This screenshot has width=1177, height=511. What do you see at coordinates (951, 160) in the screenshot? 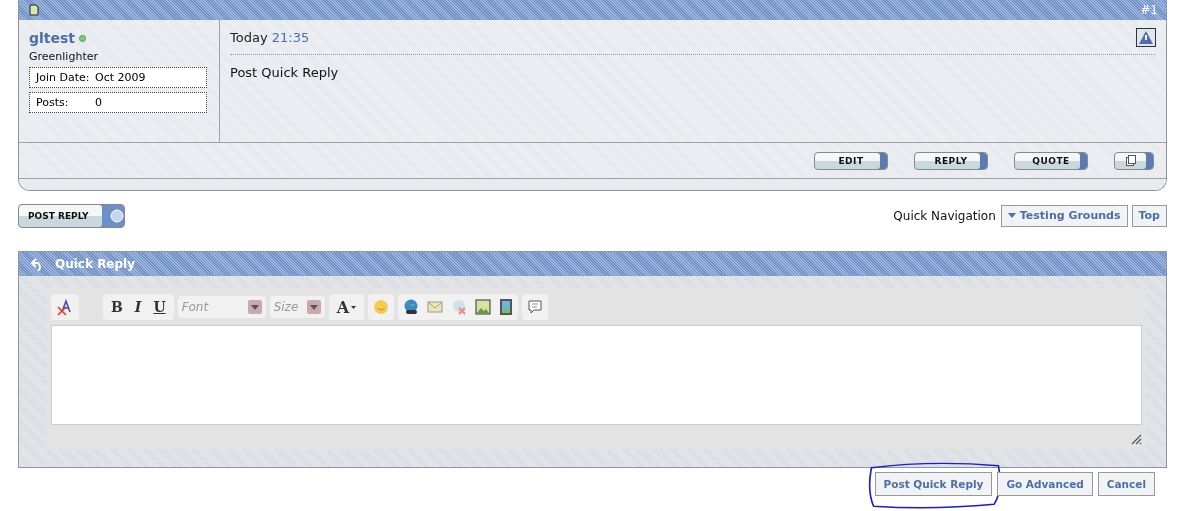
I see `post-action-button: REPLY` at bounding box center [951, 160].